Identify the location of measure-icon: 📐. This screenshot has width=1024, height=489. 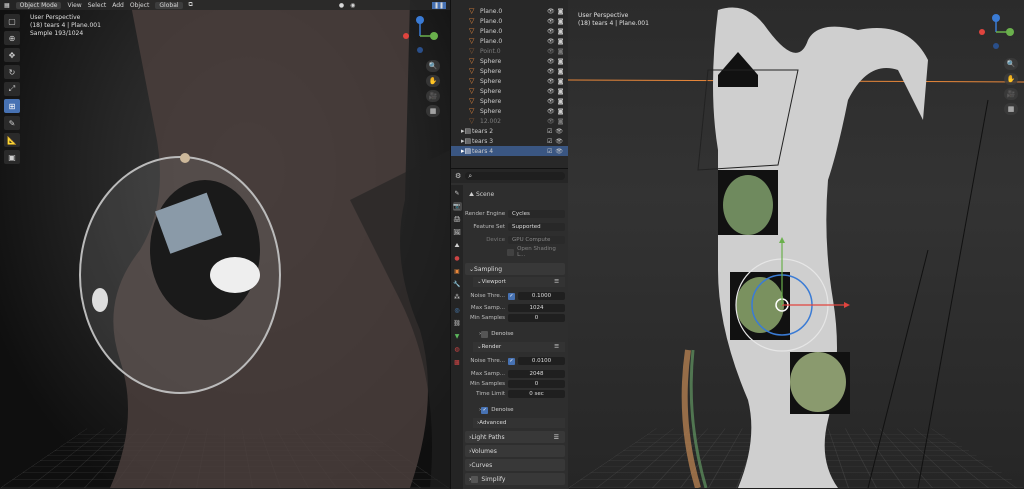
(12, 140).